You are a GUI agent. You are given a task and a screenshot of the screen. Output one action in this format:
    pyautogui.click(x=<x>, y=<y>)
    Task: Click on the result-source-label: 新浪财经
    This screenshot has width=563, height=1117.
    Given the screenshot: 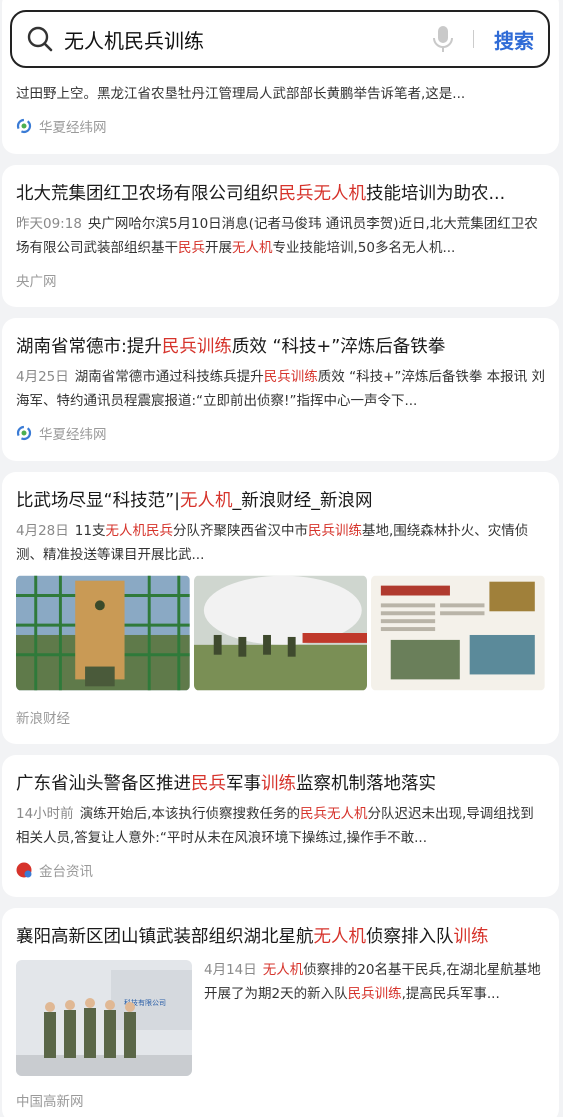 What is the action you would take?
    pyautogui.click(x=43, y=719)
    